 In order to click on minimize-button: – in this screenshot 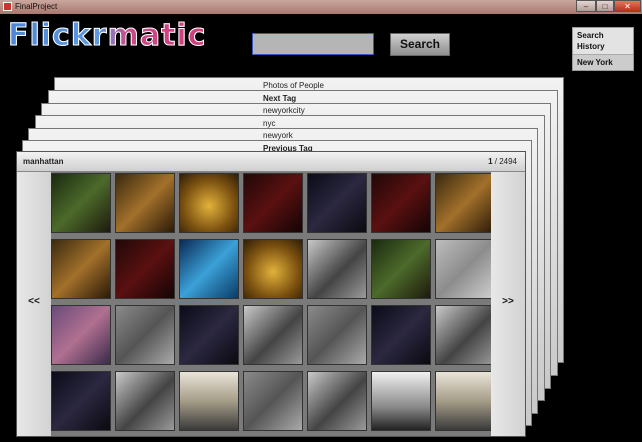, I will do `click(586, 6)`.